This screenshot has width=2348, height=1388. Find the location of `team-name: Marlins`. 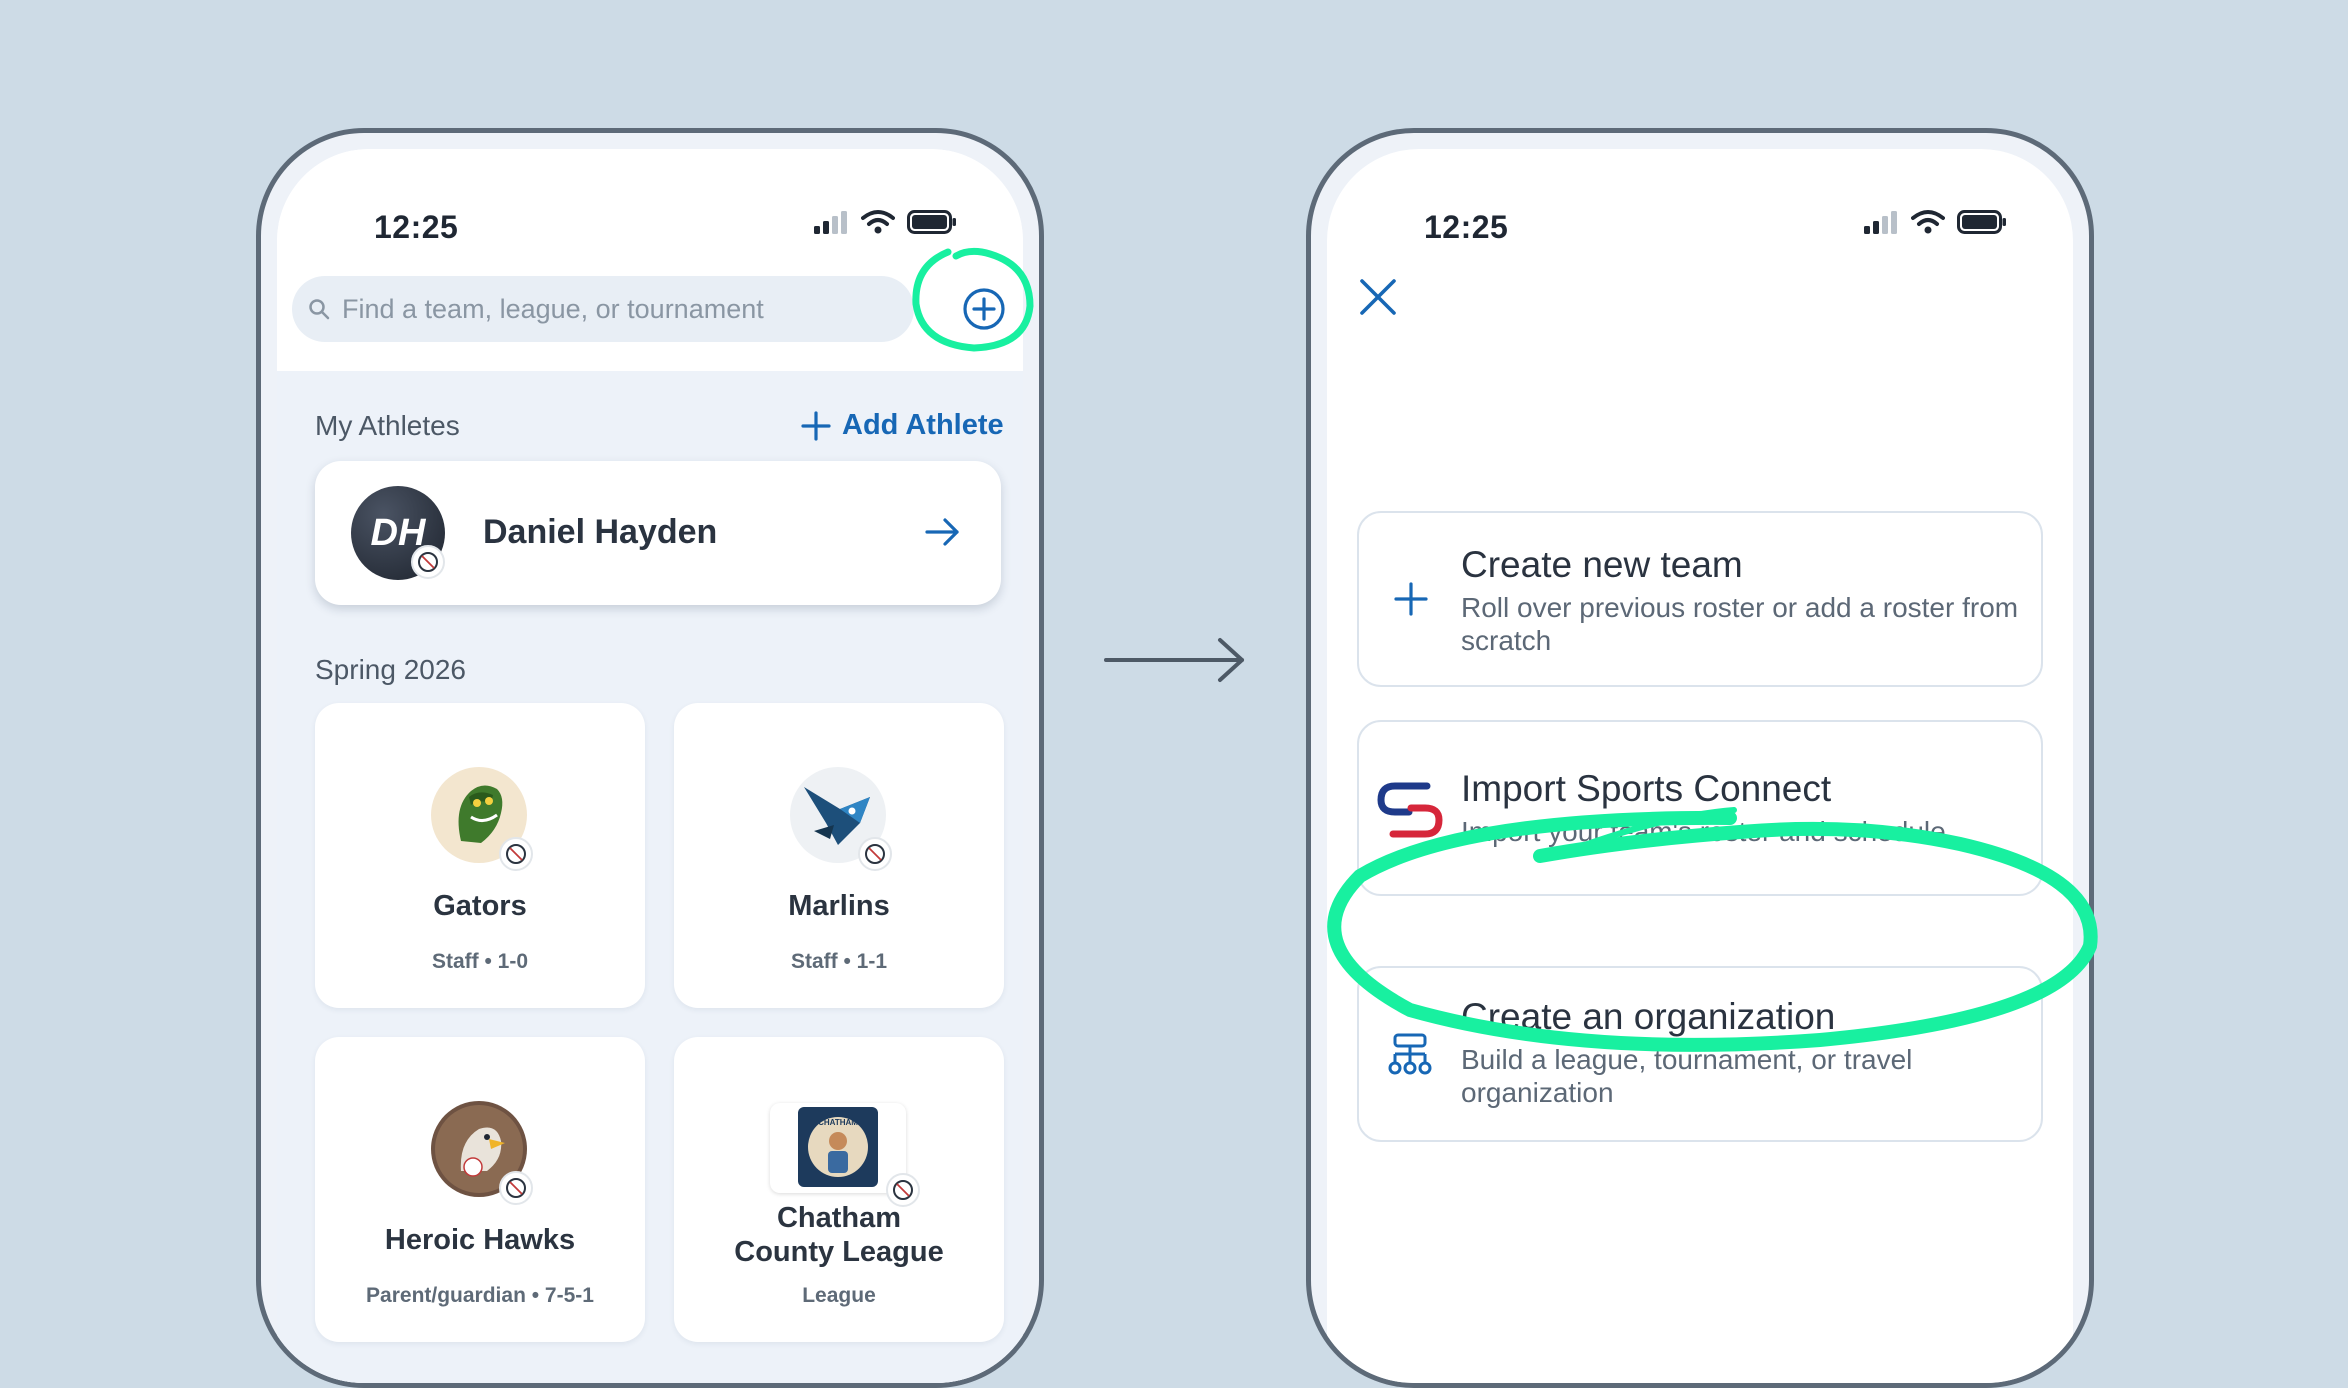

team-name: Marlins is located at coordinates (839, 906).